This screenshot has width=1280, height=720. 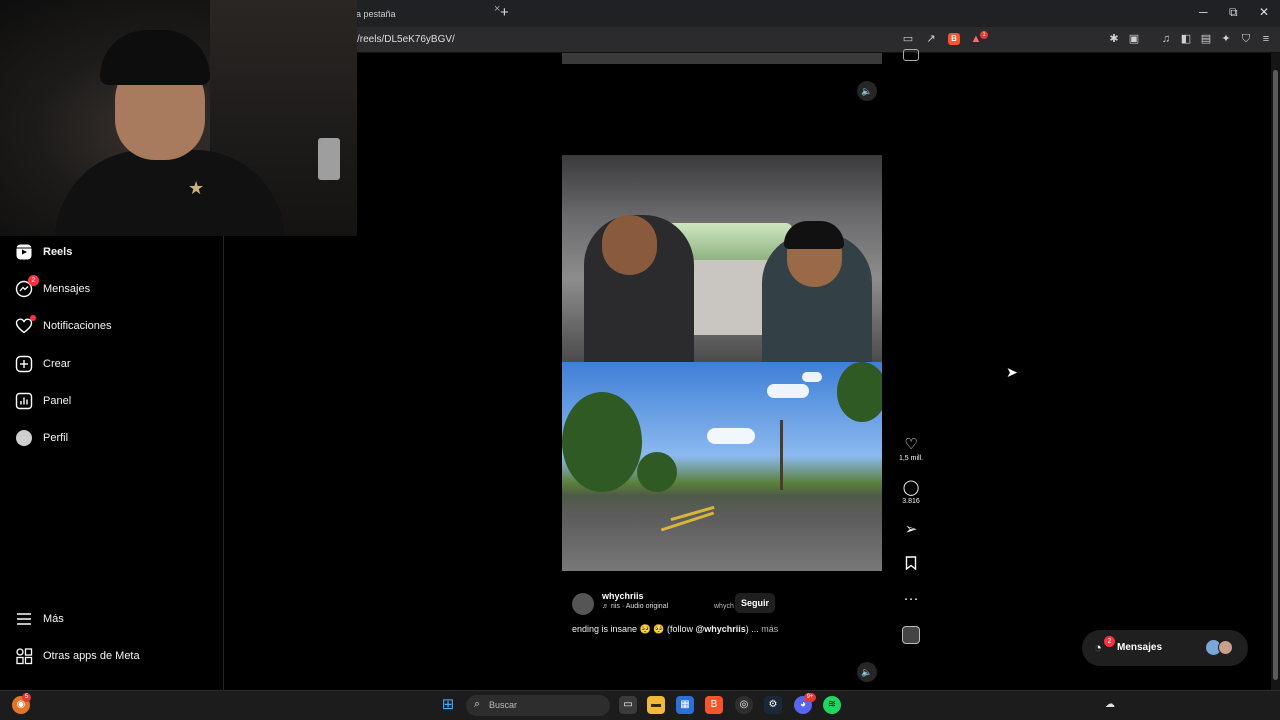 I want to click on sidebar-item-label: Panel, so click(x=57, y=401).